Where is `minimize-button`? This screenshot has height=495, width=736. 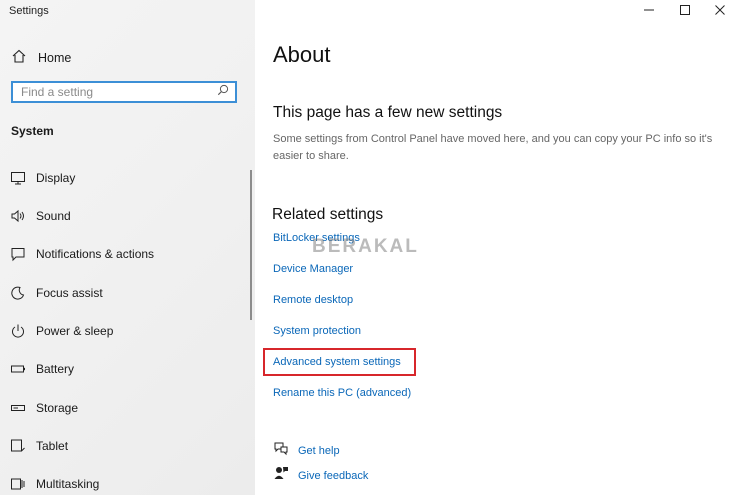
minimize-button is located at coordinates (649, 12).